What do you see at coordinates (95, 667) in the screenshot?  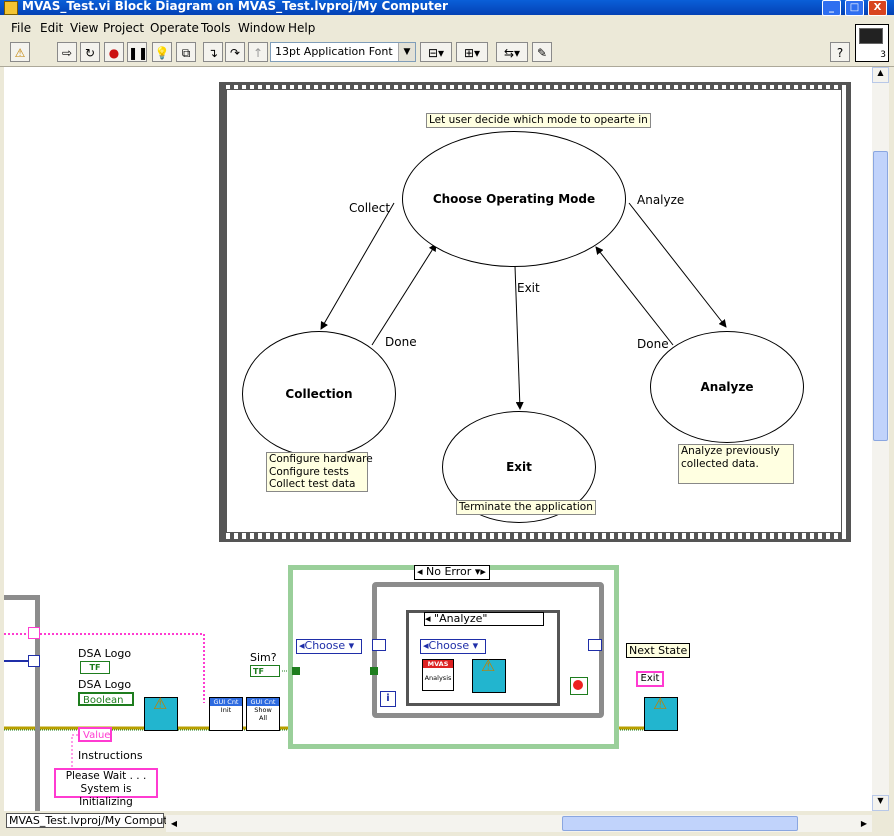 I see `dsa-logo-tf-terminal: TF` at bounding box center [95, 667].